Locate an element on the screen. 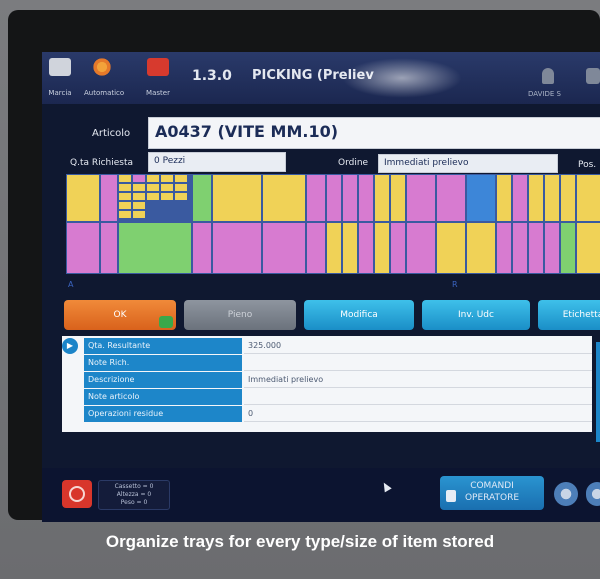 This screenshot has width=600, height=579. master-label: Master is located at coordinates (158, 93).